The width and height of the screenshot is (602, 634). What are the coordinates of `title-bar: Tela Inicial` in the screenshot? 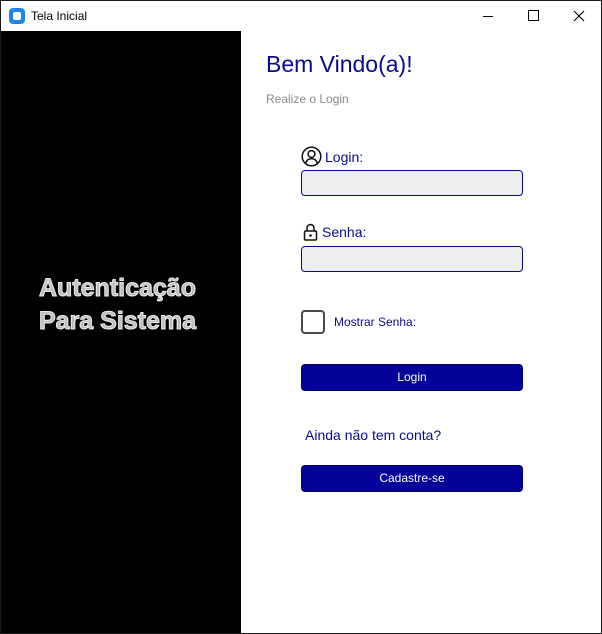 It's located at (301, 16).